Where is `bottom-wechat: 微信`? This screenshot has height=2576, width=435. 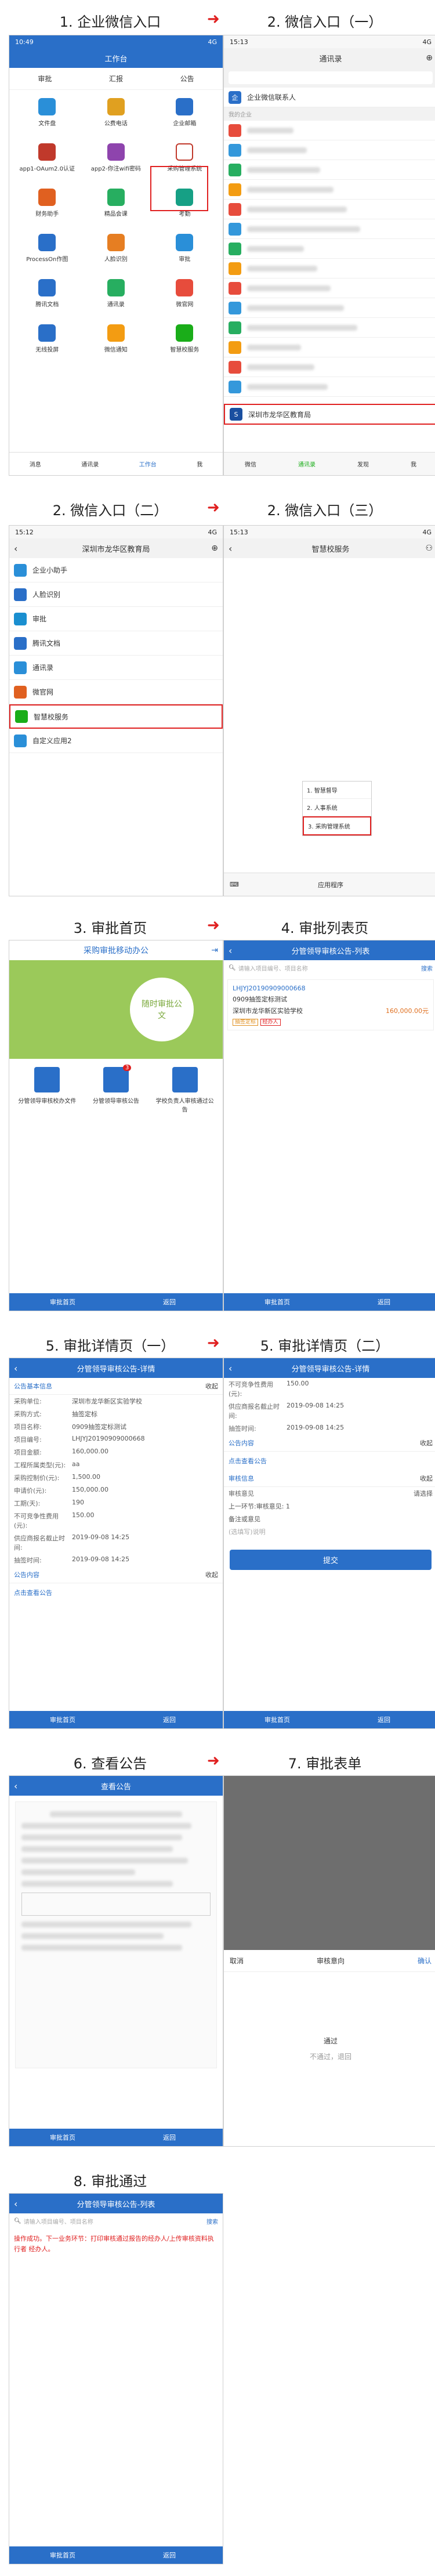 bottom-wechat: 微信 is located at coordinates (250, 464).